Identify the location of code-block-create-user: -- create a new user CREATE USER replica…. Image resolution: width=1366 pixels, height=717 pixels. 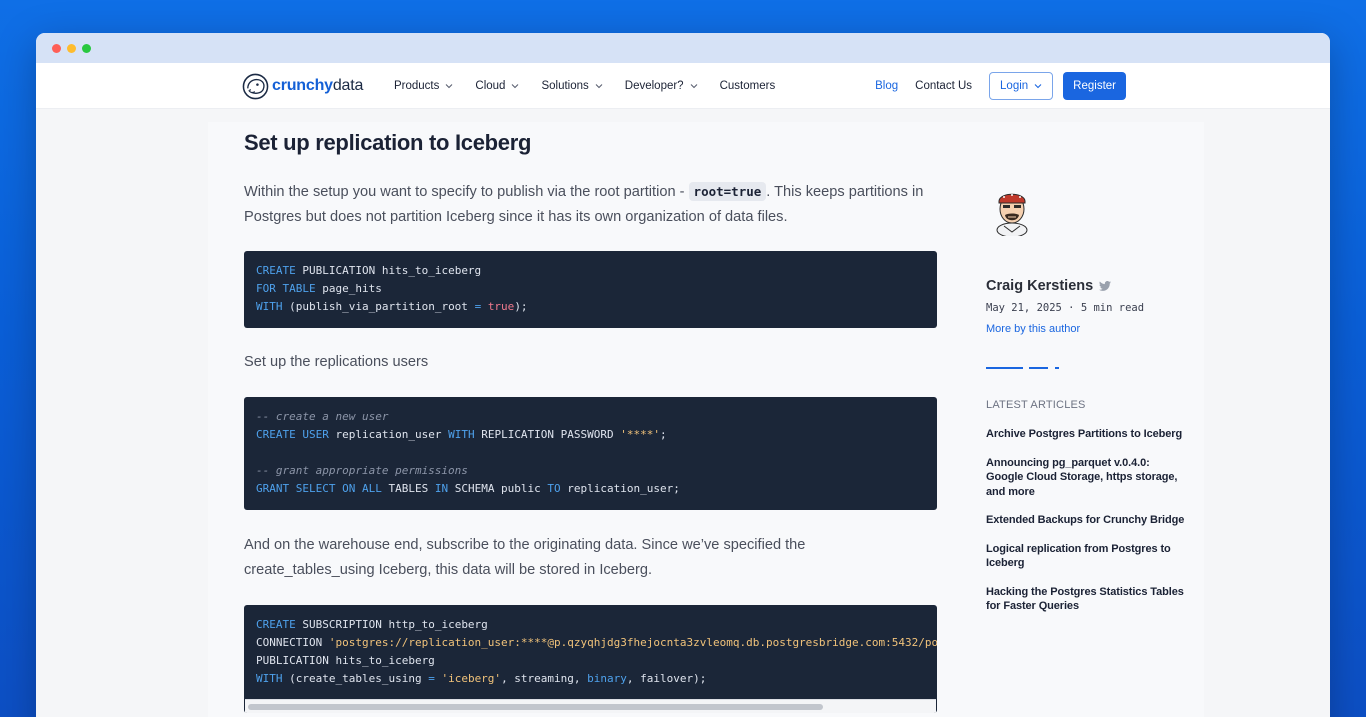
(590, 453).